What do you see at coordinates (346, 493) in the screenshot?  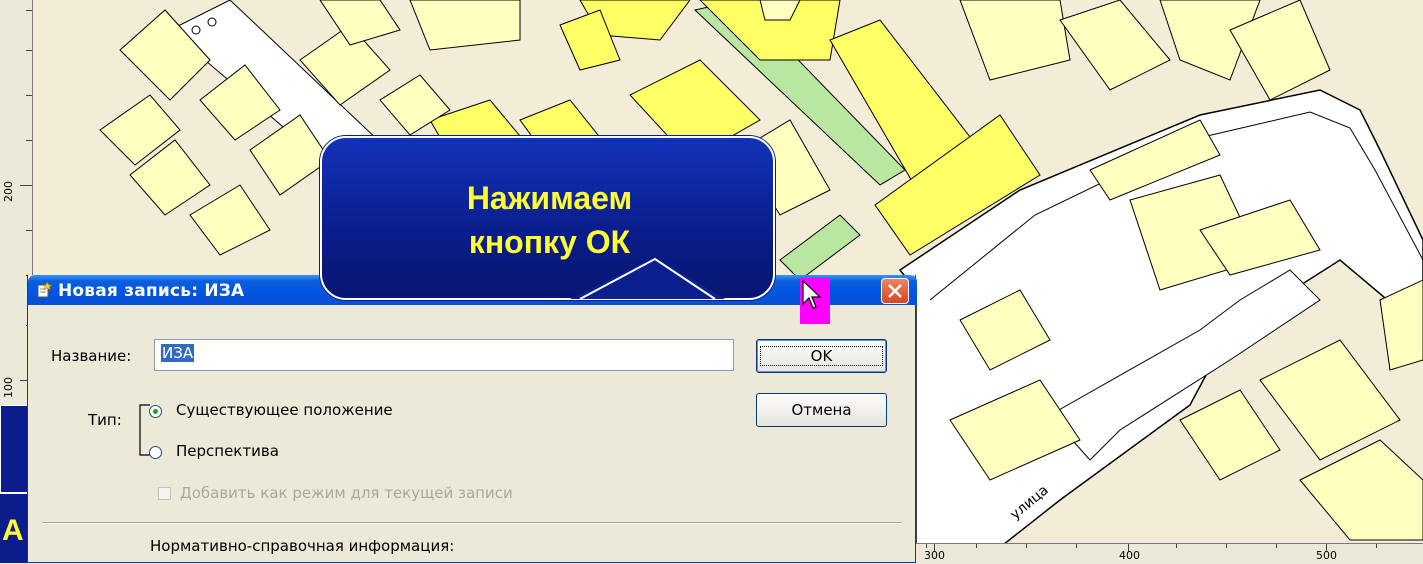 I see `add-mode-checkbox-label: Добавить как режим для текущей записи` at bounding box center [346, 493].